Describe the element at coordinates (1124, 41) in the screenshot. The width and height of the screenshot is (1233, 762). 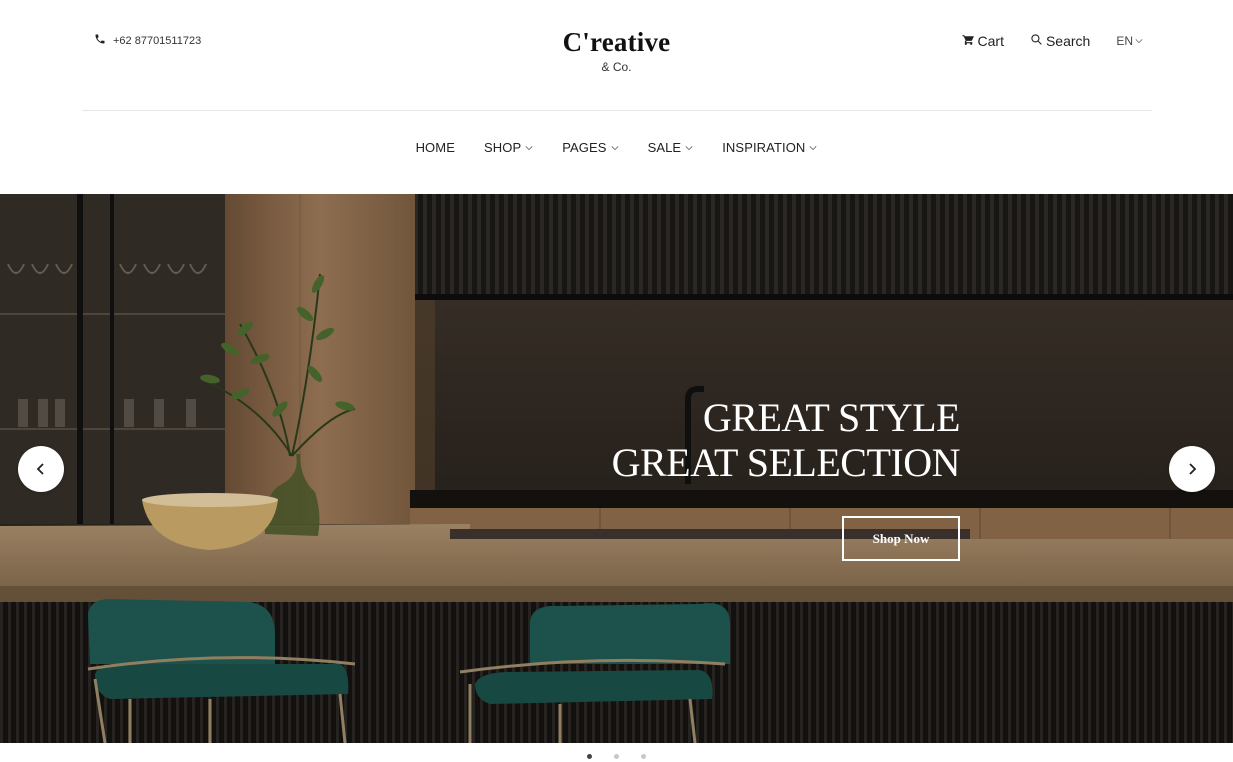
I see `language-label: EN` at that location.